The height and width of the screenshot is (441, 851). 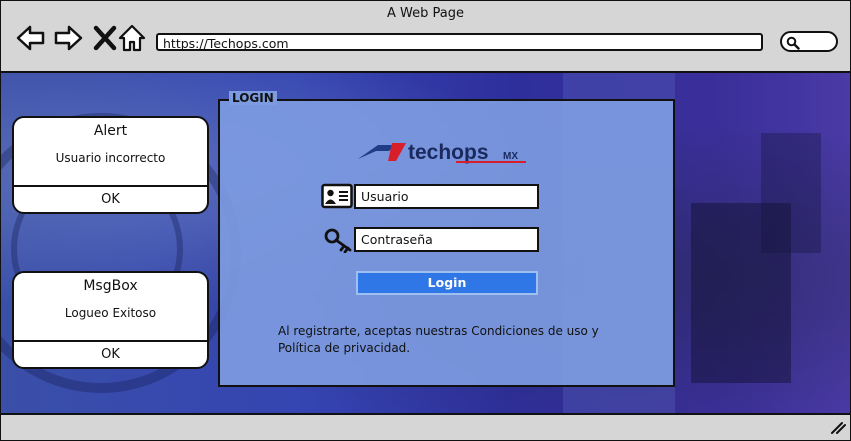 What do you see at coordinates (510, 156) in the screenshot?
I see `logo-suffix-text: MX` at bounding box center [510, 156].